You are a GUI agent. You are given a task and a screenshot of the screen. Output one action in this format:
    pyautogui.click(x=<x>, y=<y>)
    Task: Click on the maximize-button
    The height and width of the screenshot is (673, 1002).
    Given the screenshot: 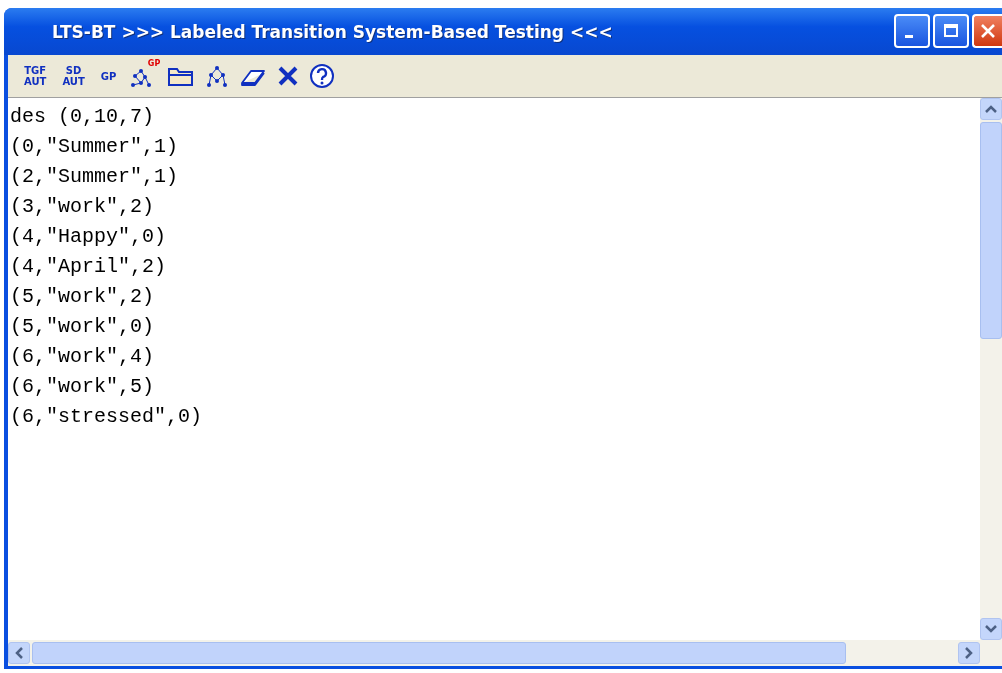 What is the action you would take?
    pyautogui.click(x=951, y=31)
    